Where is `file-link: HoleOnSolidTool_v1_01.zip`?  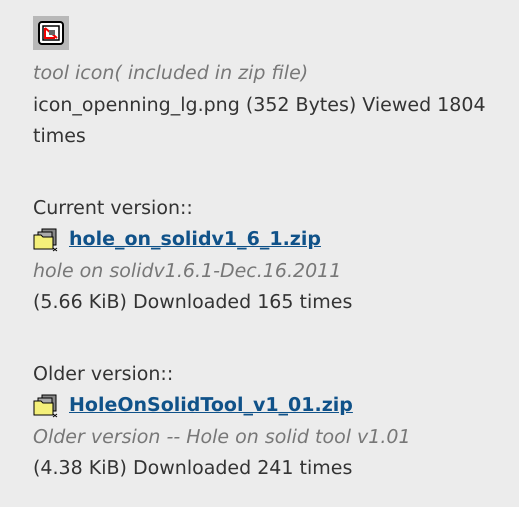 file-link: HoleOnSolidTool_v1_01.zip is located at coordinates (211, 406).